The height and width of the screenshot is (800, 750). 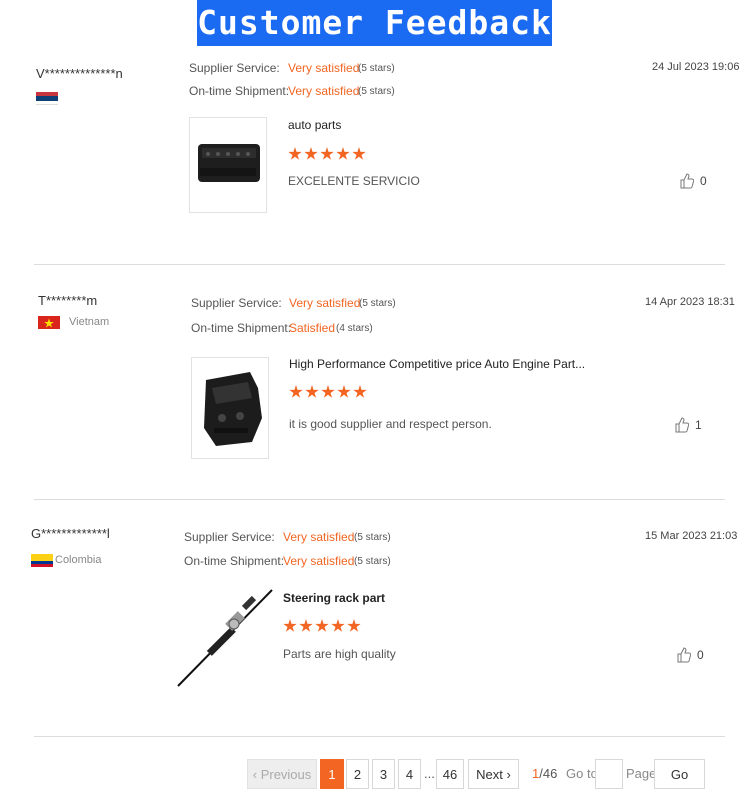 I want to click on like-count: 1, so click(x=698, y=425).